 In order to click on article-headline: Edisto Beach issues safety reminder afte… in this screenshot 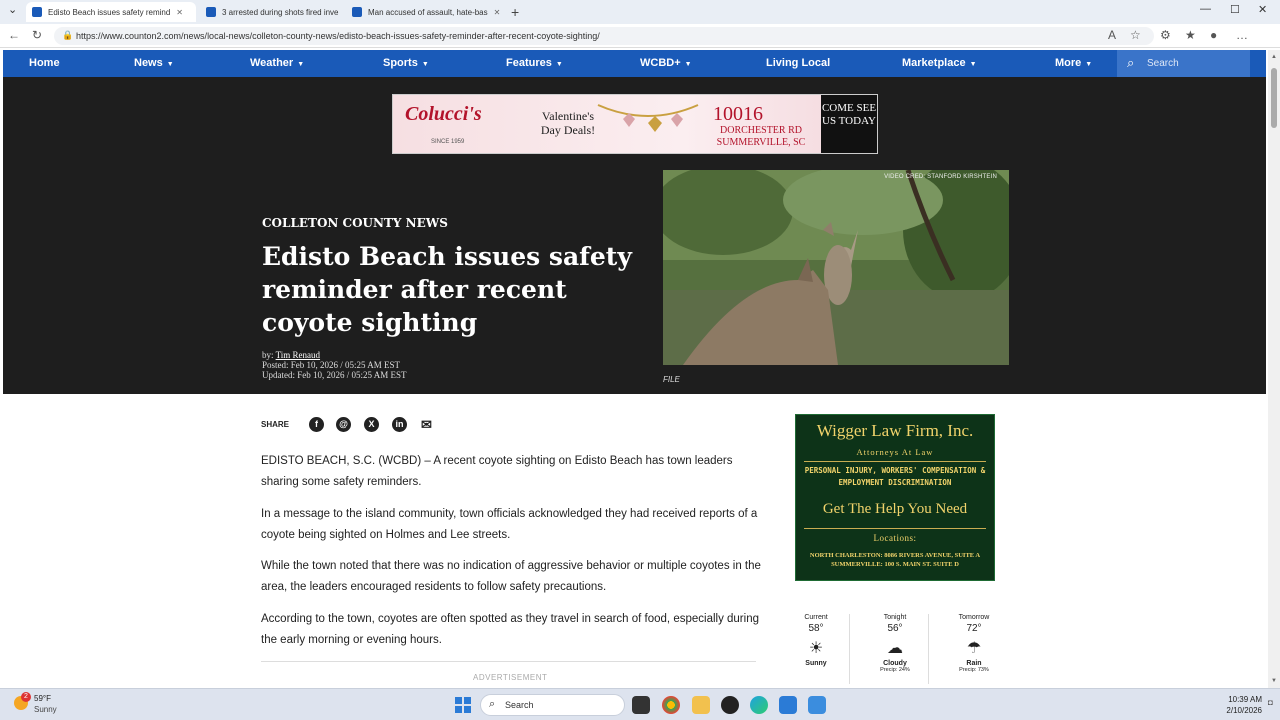, I will do `click(447, 289)`.